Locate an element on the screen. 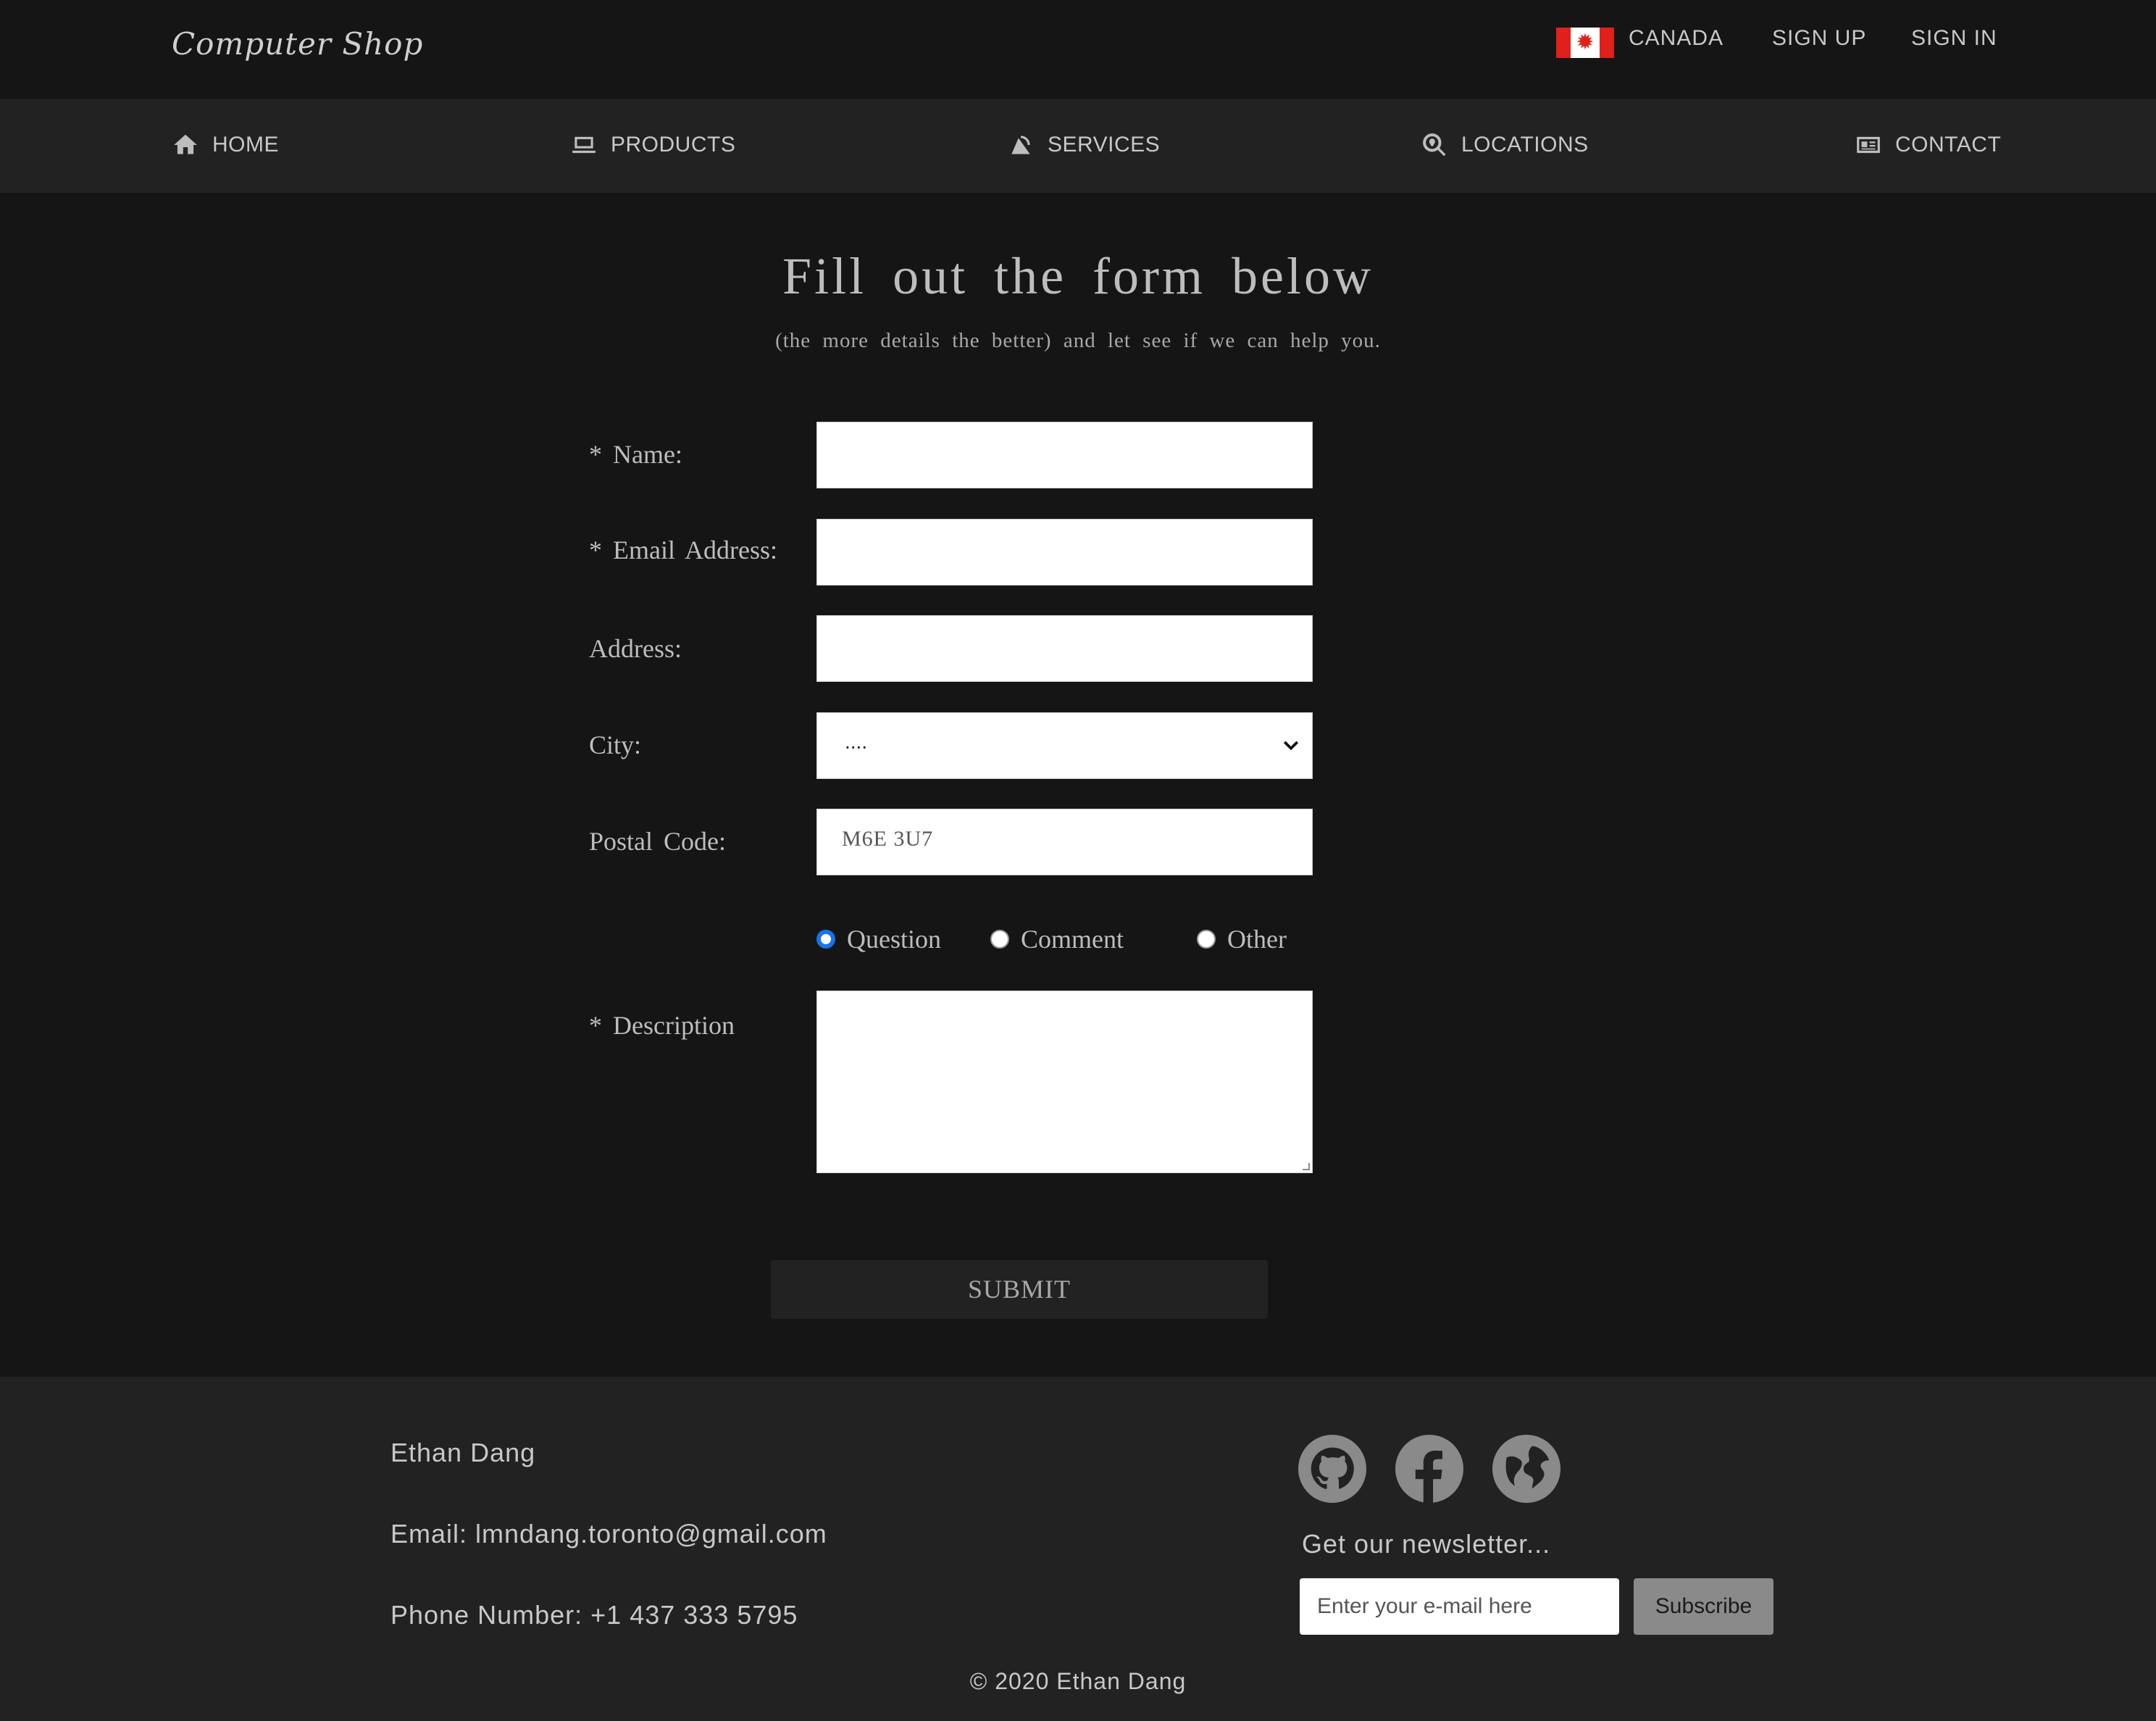 This screenshot has width=2156, height=1721. resize-handle-icon is located at coordinates (1306, 1166).